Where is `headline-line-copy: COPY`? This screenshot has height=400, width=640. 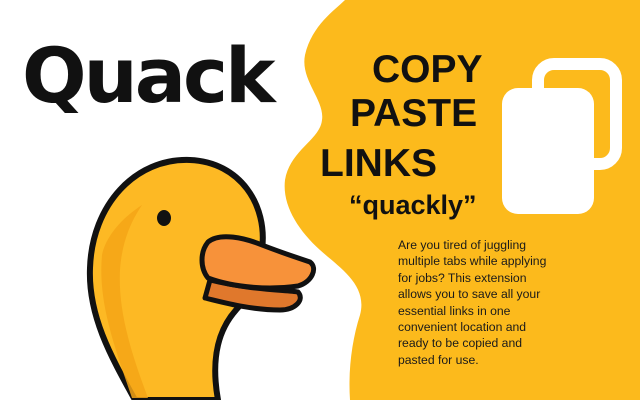 headline-line-copy: COPY is located at coordinates (427, 69).